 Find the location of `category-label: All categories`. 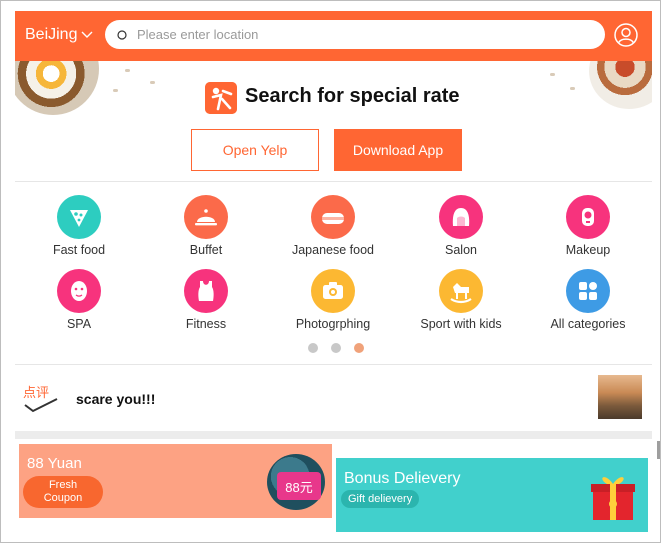

category-label: All categories is located at coordinates (588, 324).